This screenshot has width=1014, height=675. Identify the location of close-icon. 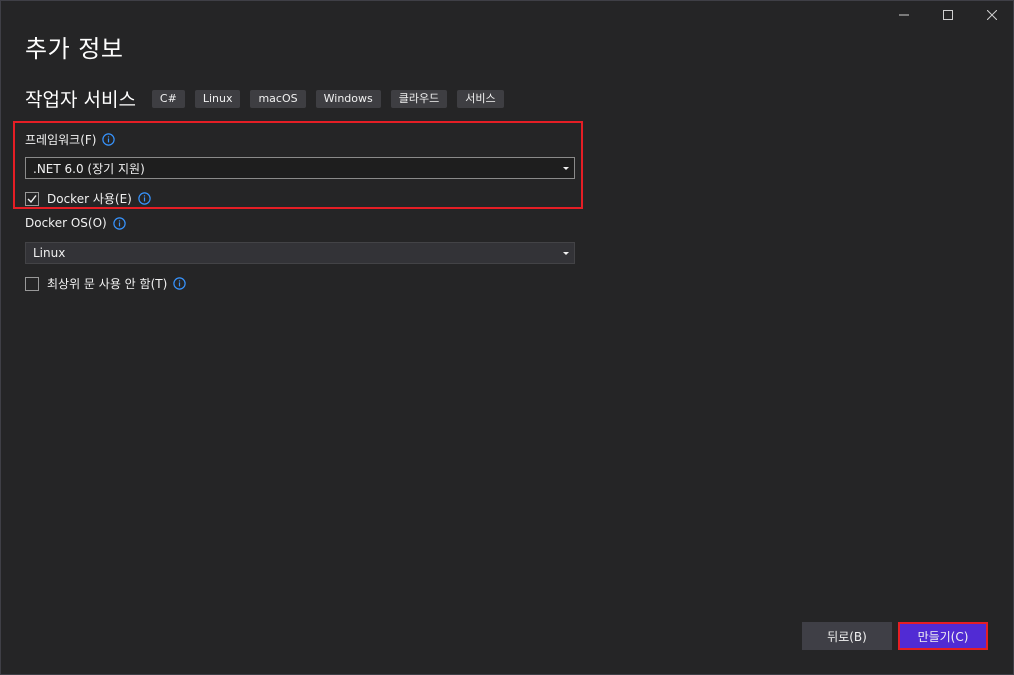
(992, 15).